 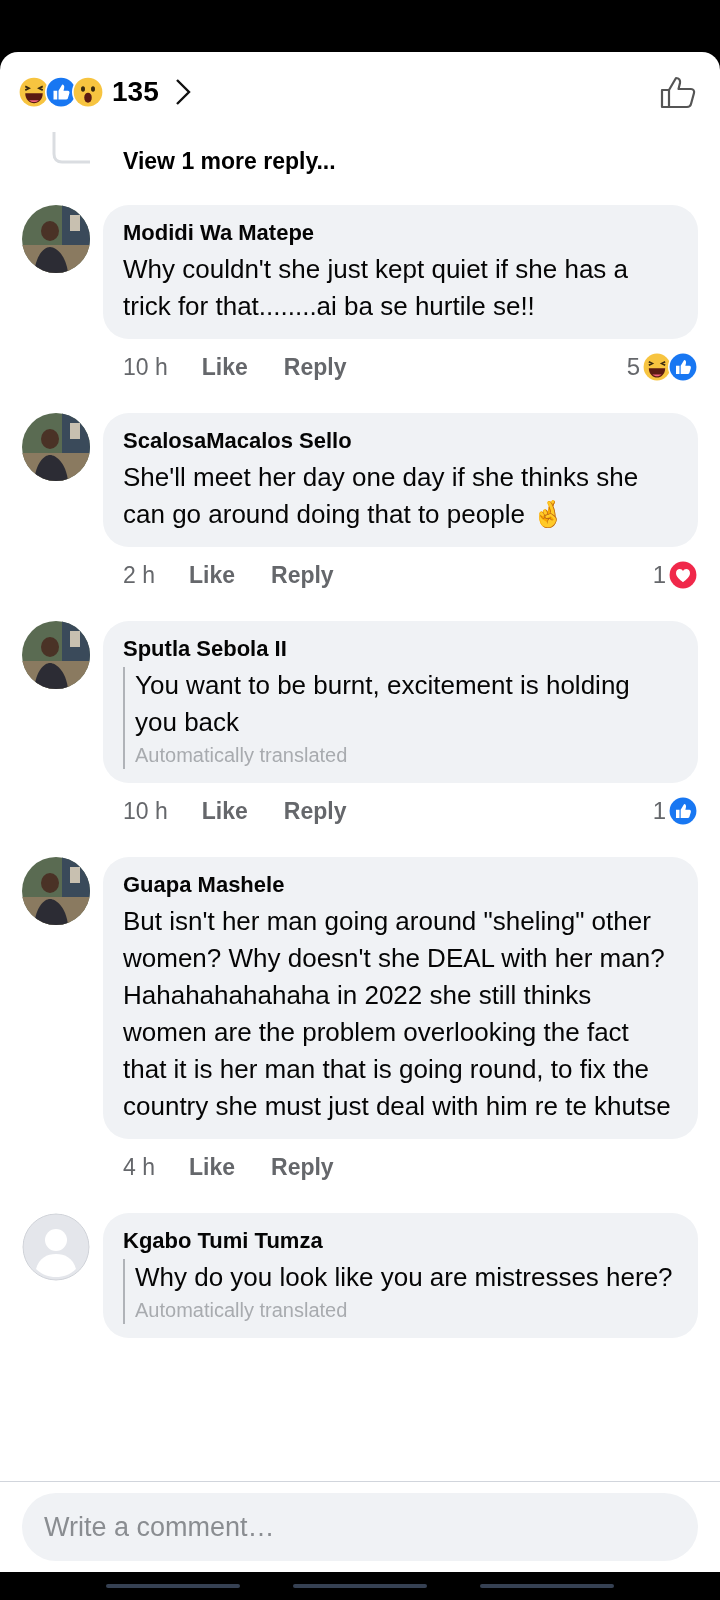 What do you see at coordinates (135, 92) in the screenshot?
I see `reaction-count: 135` at bounding box center [135, 92].